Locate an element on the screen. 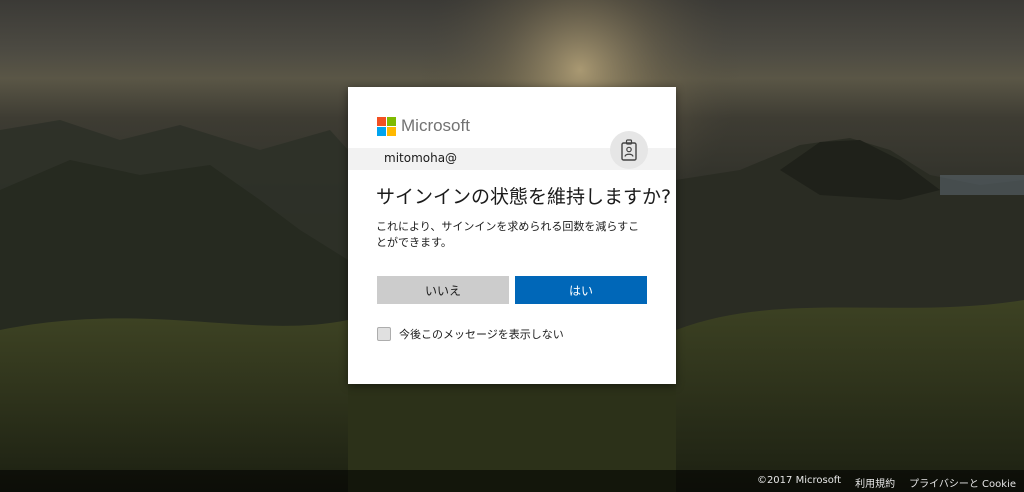 The width and height of the screenshot is (1024, 492). dialog-title: サインインの状態を維持しますか? is located at coordinates (524, 197).